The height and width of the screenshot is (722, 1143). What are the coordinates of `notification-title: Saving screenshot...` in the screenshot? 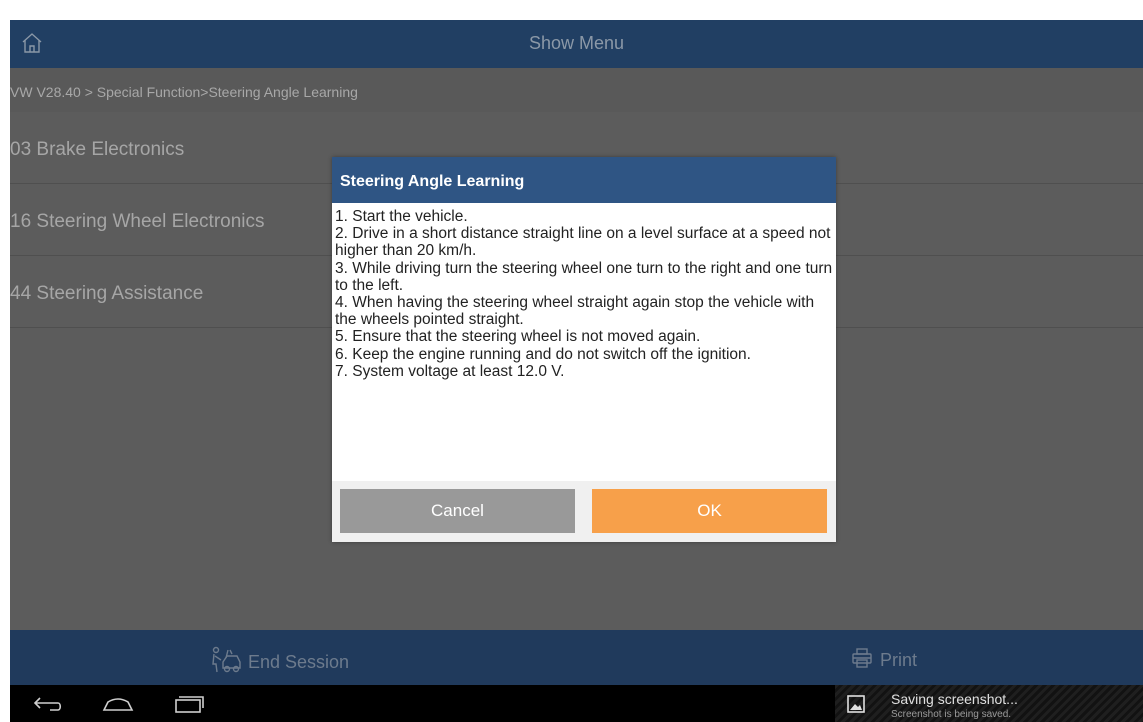 It's located at (954, 699).